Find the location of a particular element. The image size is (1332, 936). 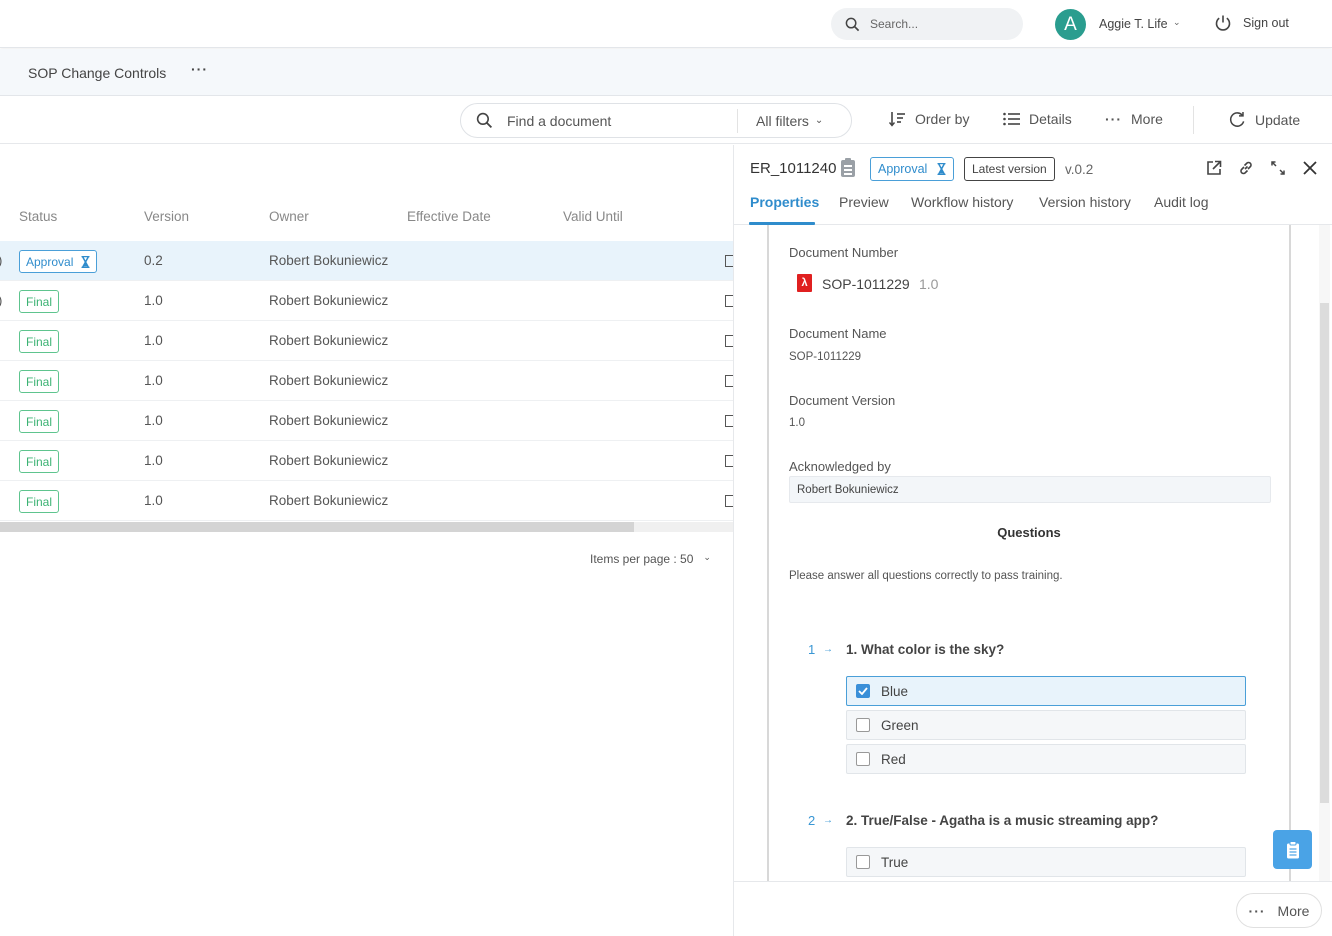

panel-more-button: ··· More is located at coordinates (1279, 910).